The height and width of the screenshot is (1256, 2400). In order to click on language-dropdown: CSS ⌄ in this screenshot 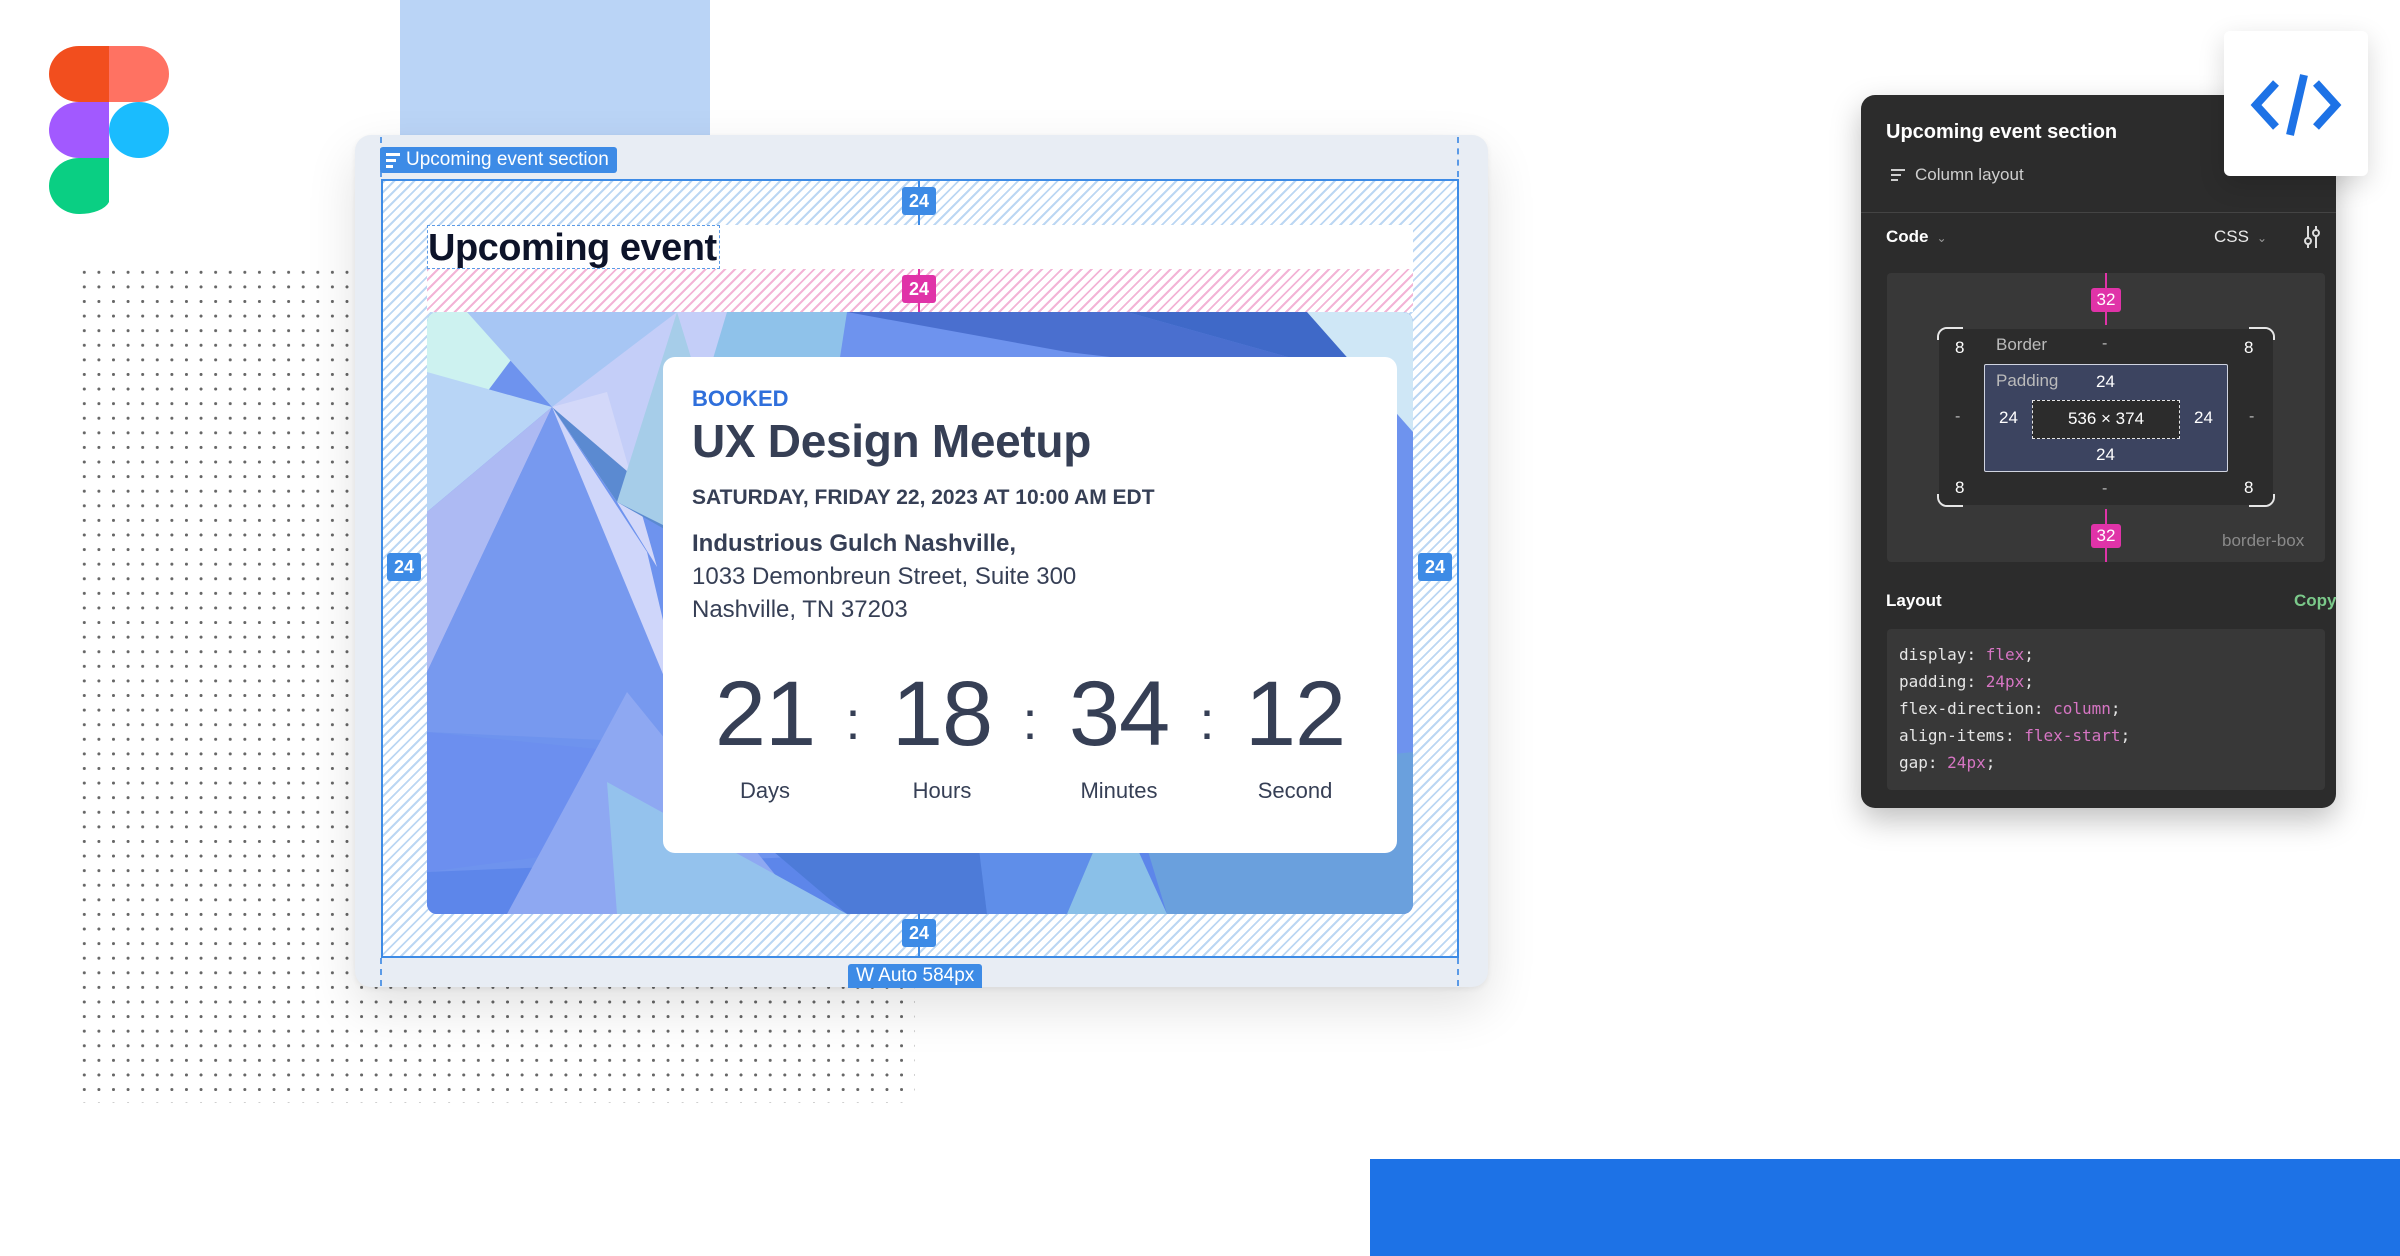, I will do `click(2240, 237)`.